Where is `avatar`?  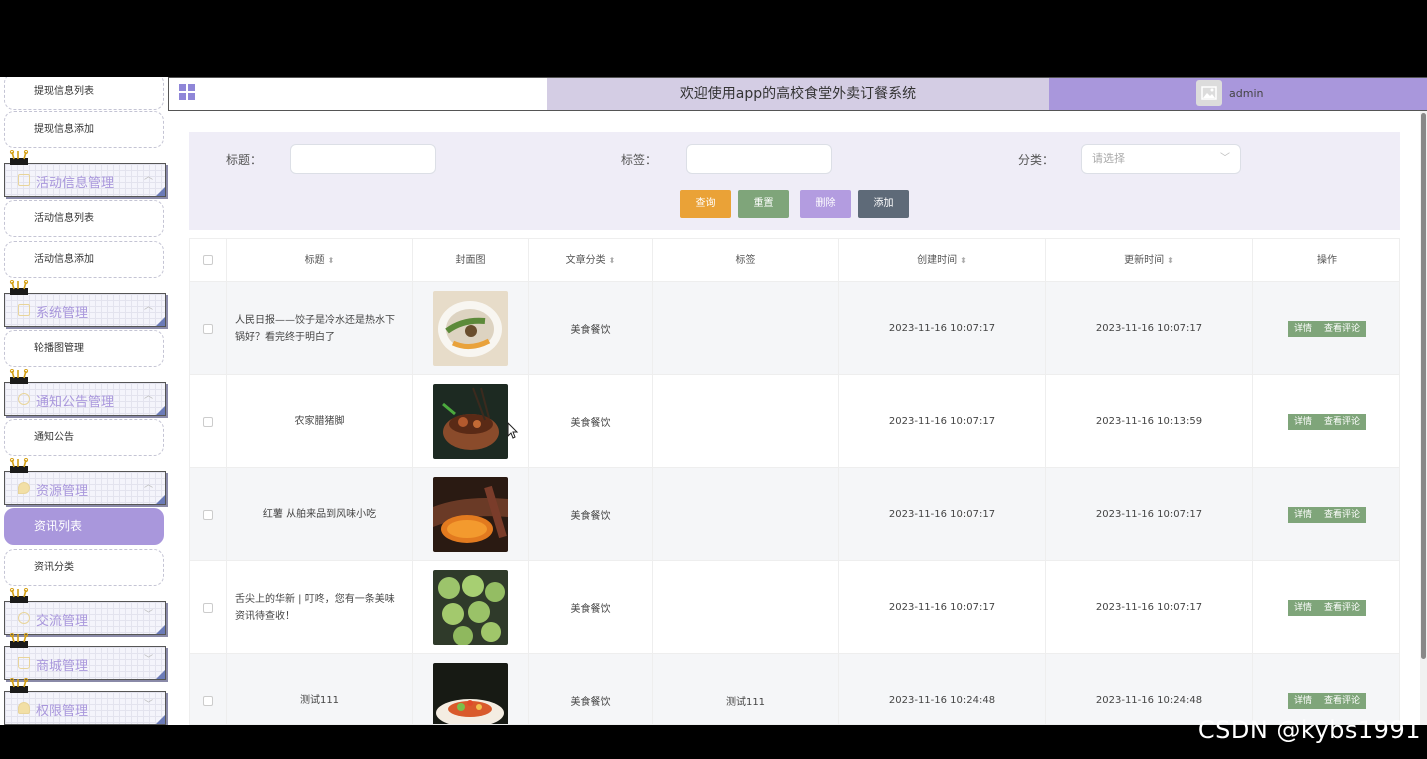 avatar is located at coordinates (1209, 93).